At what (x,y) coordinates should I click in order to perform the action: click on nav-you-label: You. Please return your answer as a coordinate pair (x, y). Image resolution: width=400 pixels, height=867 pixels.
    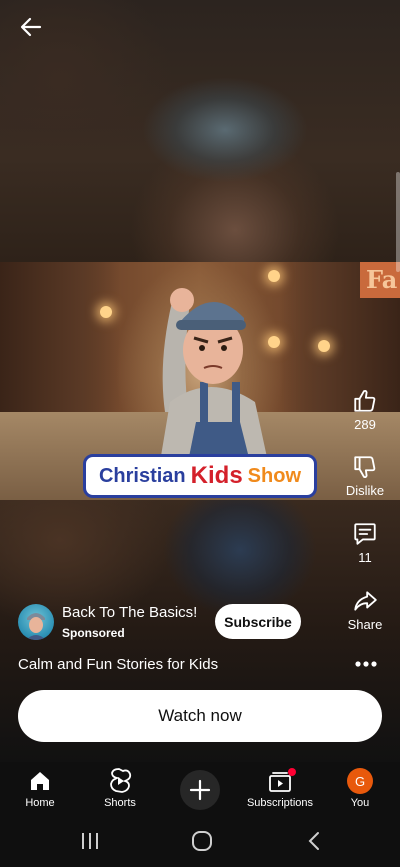
    Looking at the image, I should click on (360, 803).